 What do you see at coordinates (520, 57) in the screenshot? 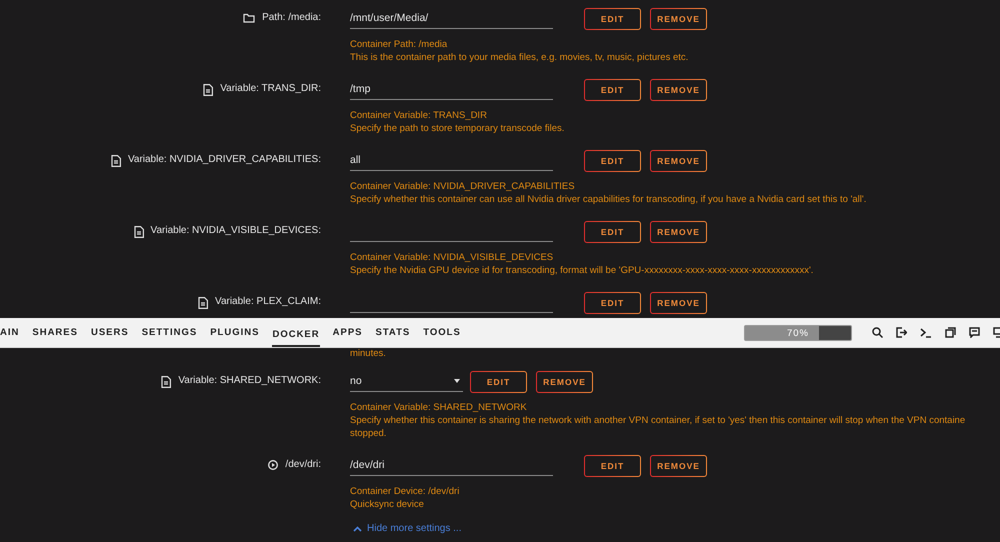
I see `setting-description: This is the container path to your media files, e.g. movies, tv, music, pictures etc.` at bounding box center [520, 57].